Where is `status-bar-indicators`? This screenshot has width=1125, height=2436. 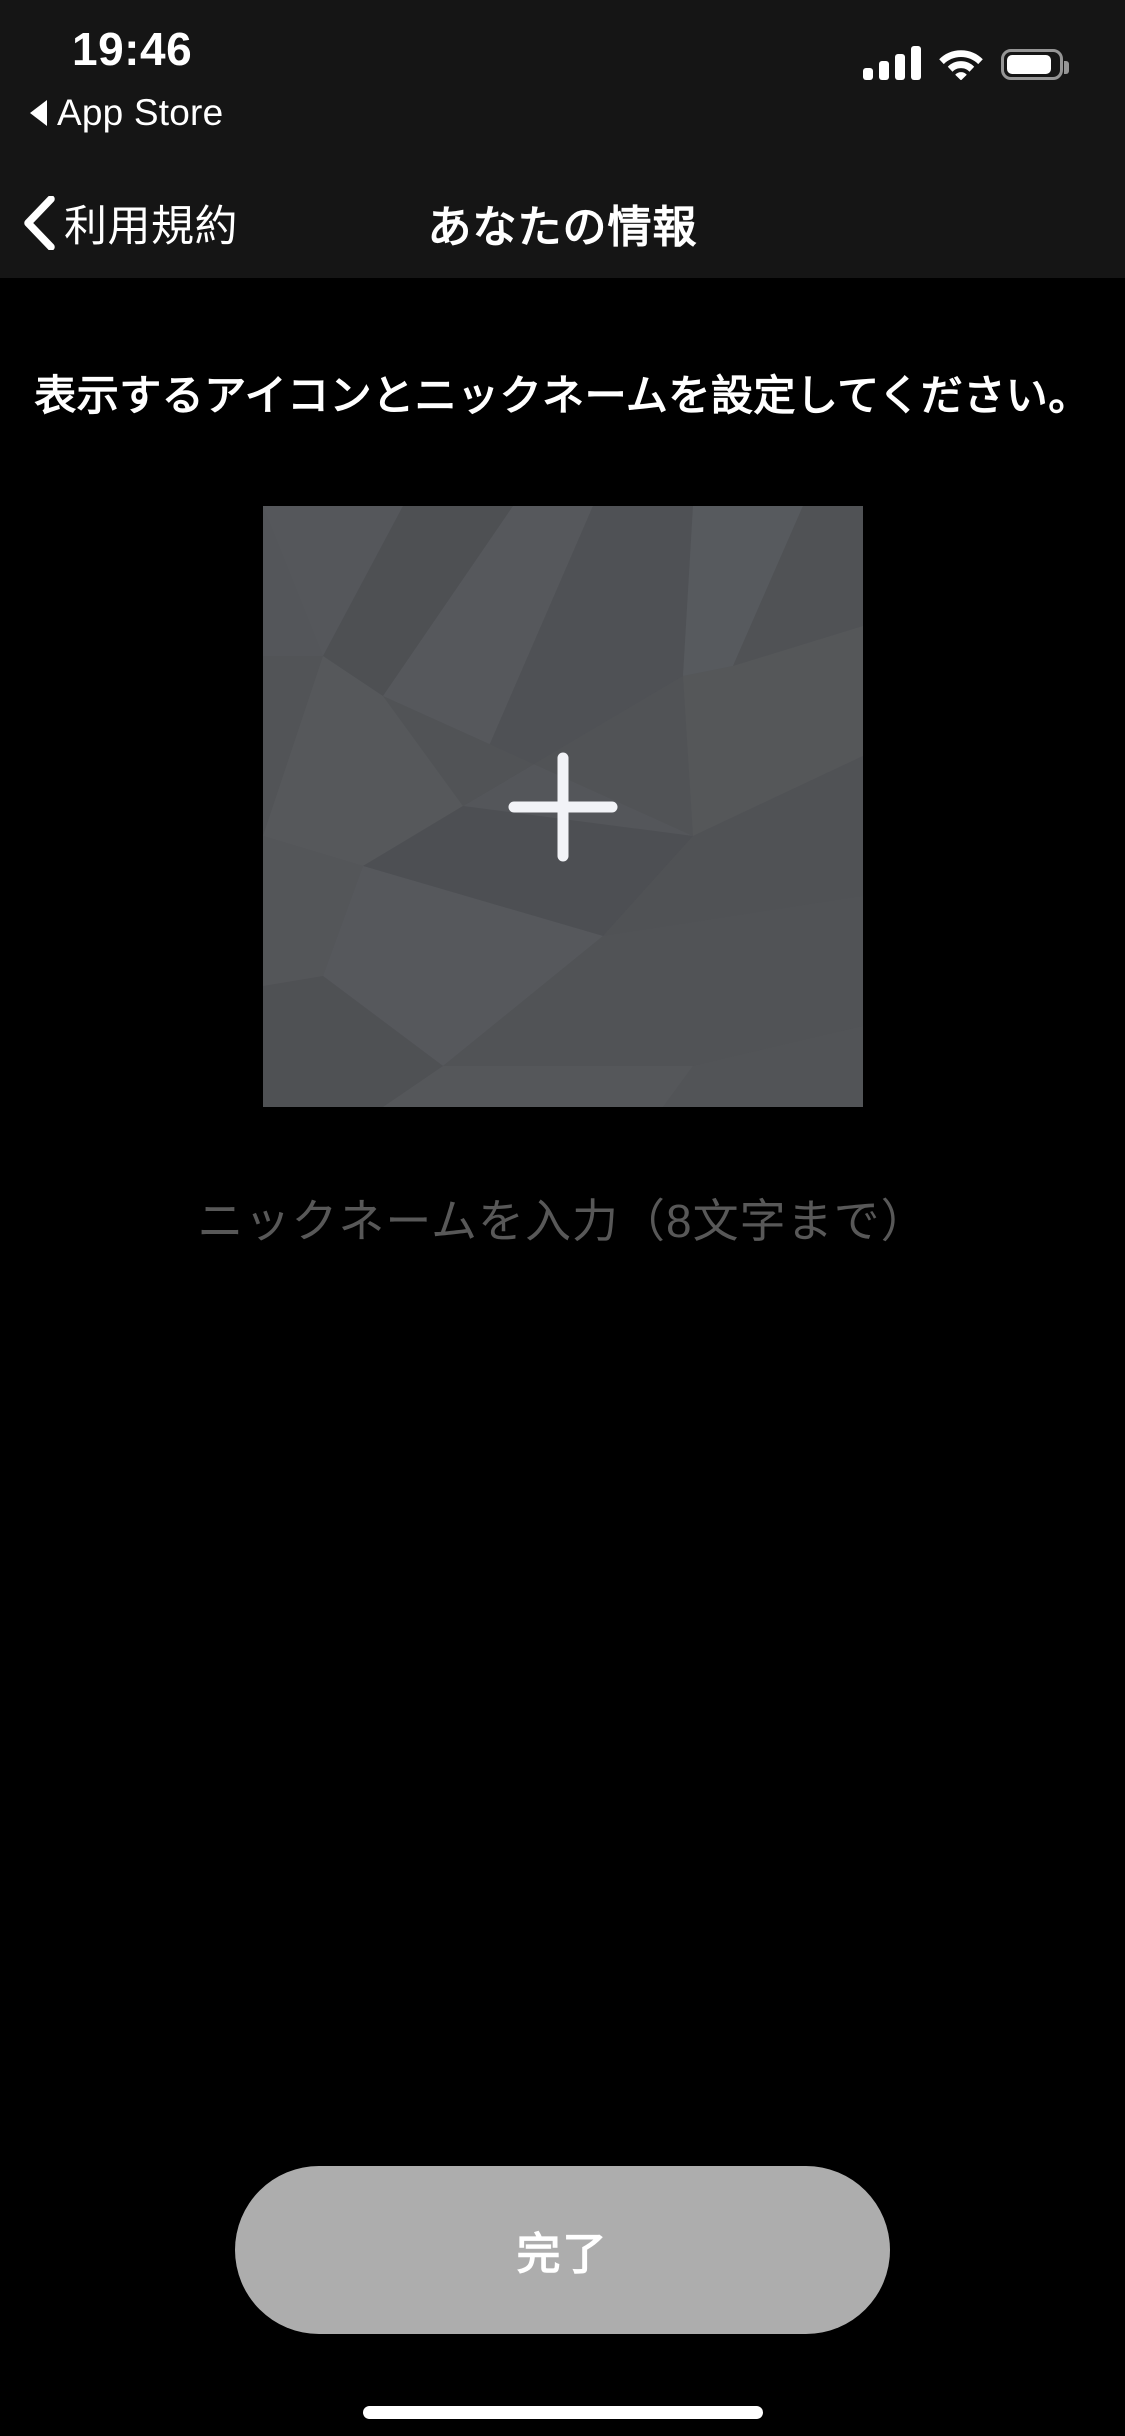
status-bar-indicators is located at coordinates (966, 57).